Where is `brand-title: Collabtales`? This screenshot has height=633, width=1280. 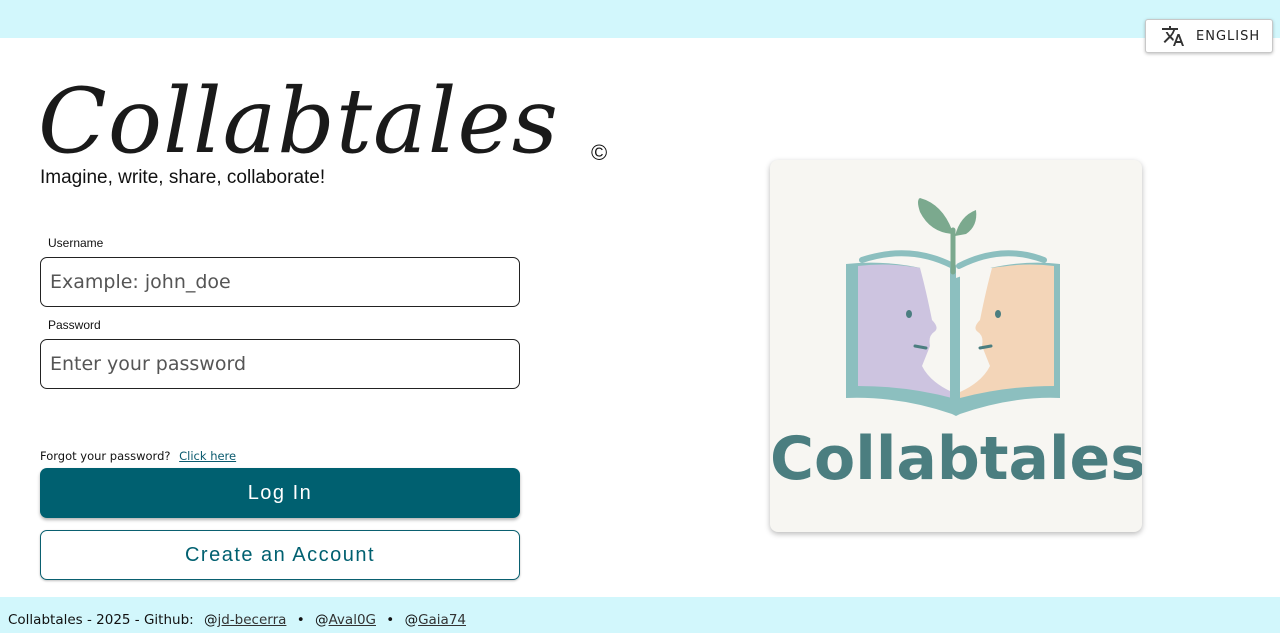 brand-title: Collabtales is located at coordinates (298, 121).